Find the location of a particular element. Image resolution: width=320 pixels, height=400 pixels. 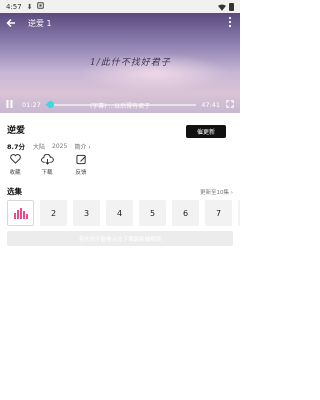

video-subtitle: (字幕) ...以后得有君子 is located at coordinates (120, 106).